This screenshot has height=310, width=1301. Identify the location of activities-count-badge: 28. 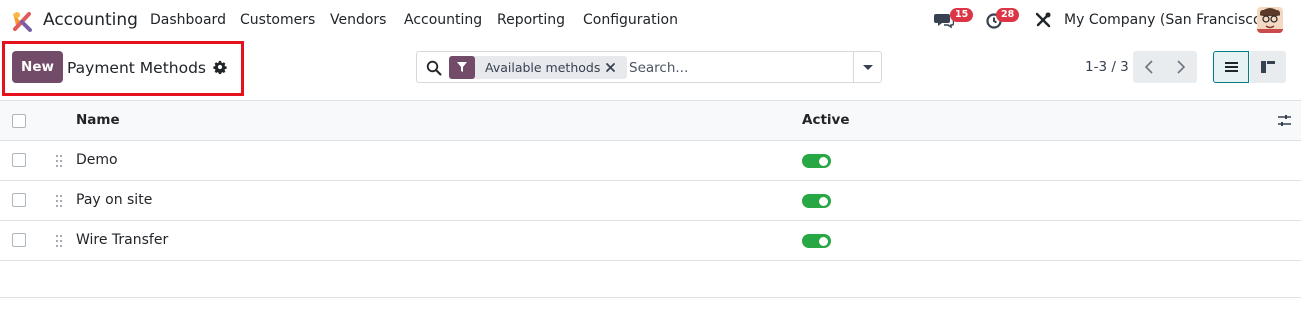
(1008, 15).